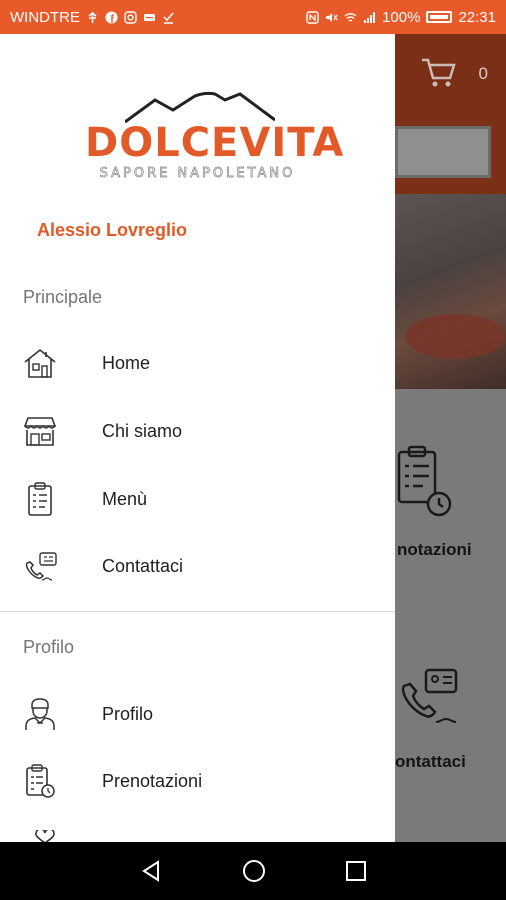  Describe the element at coordinates (45, 836) in the screenshot. I see `heart-icon` at that location.